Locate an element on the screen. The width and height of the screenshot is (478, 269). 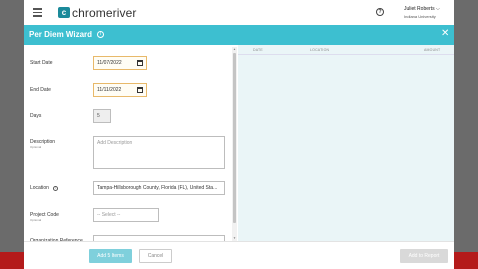
start-date-label: Start Date is located at coordinates (41, 63).